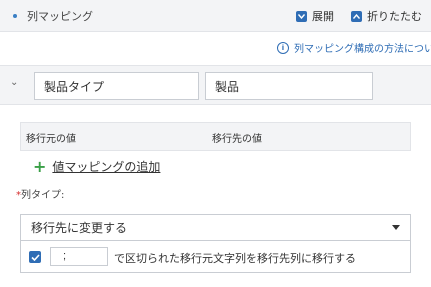 This screenshot has width=431, height=287. I want to click on bullet-icon, so click(15, 16).